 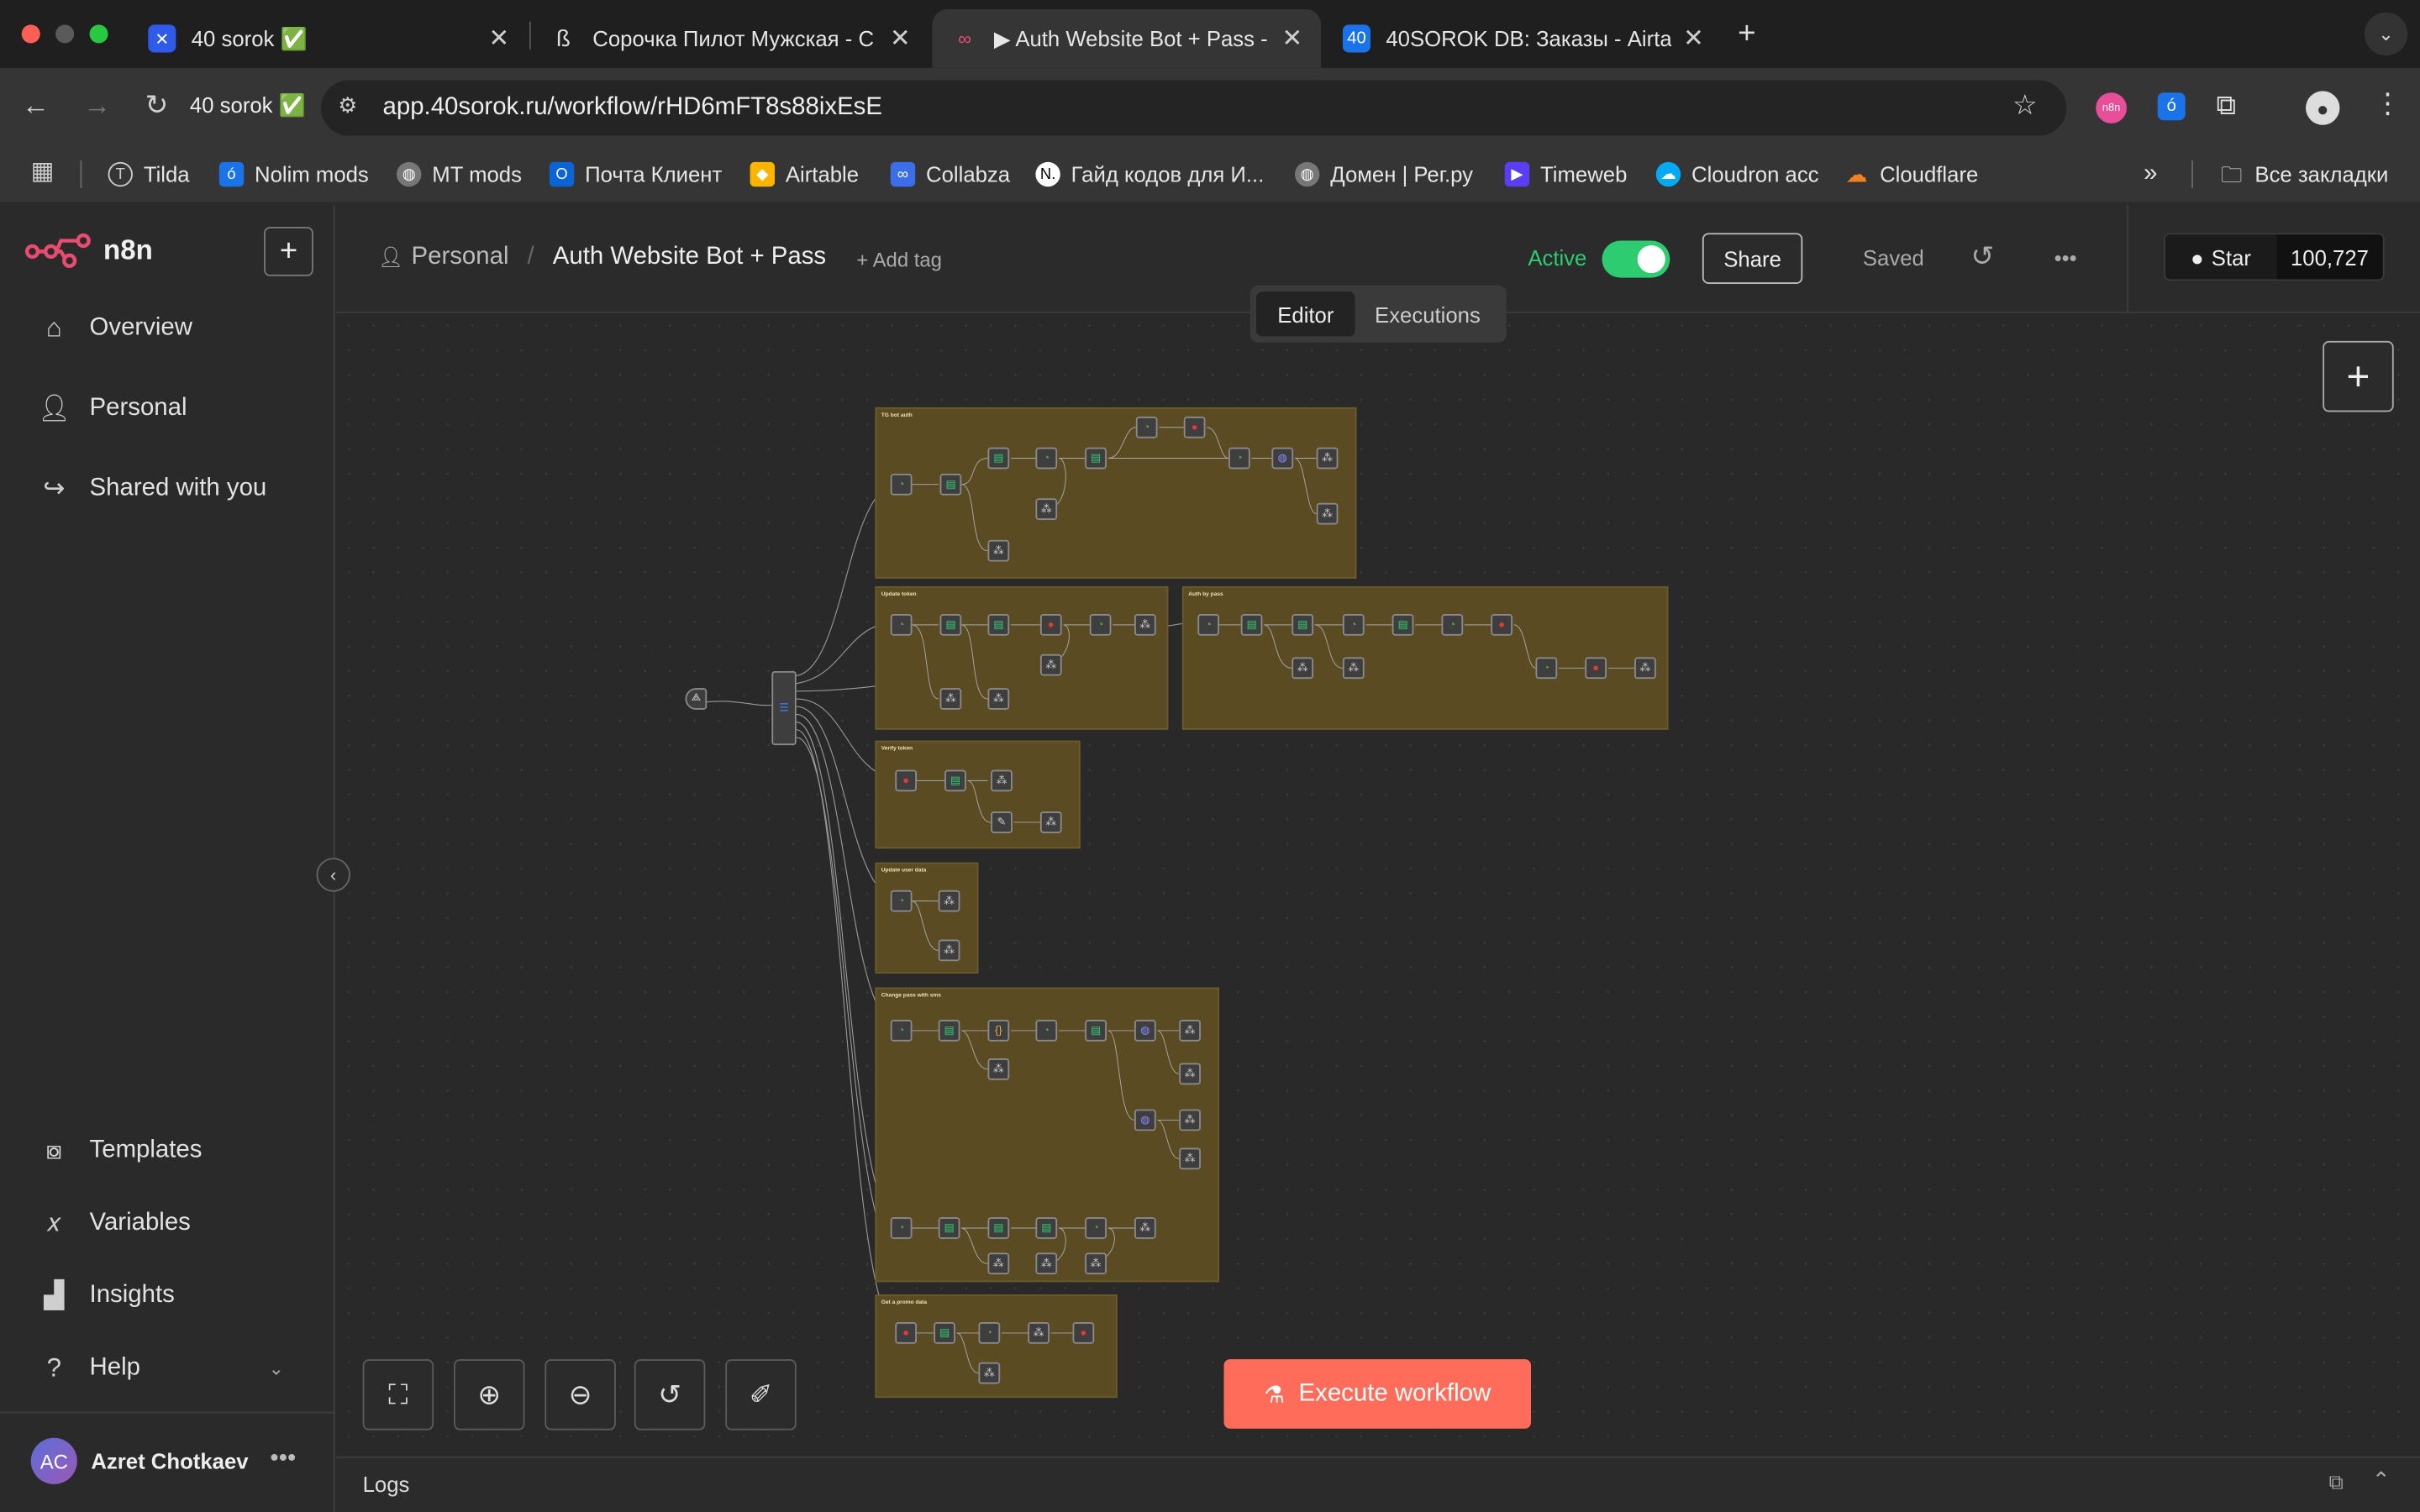 I want to click on bookmark-item: T Tilda, so click(x=149, y=174).